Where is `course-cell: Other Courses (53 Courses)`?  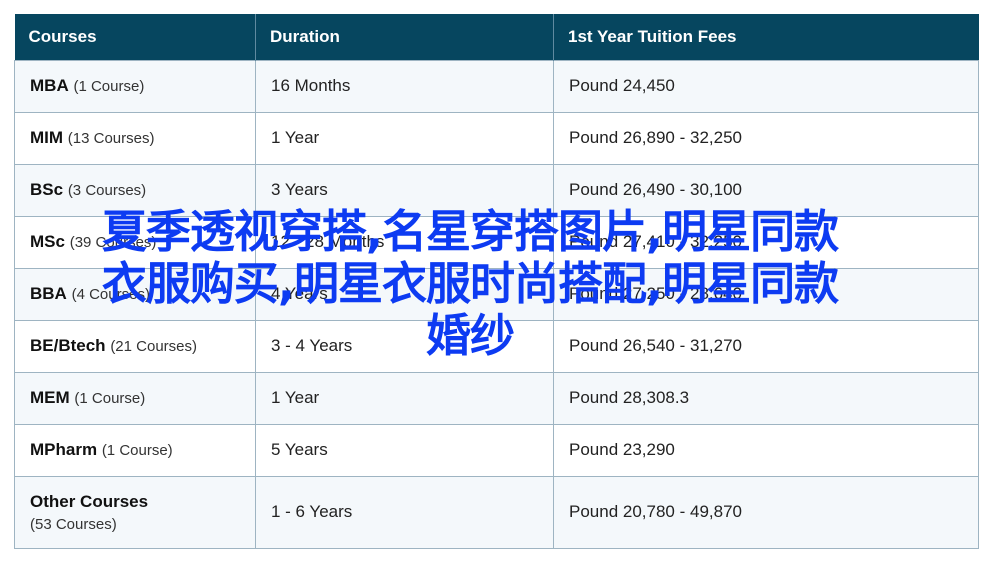
course-cell: Other Courses (53 Courses) is located at coordinates (135, 512).